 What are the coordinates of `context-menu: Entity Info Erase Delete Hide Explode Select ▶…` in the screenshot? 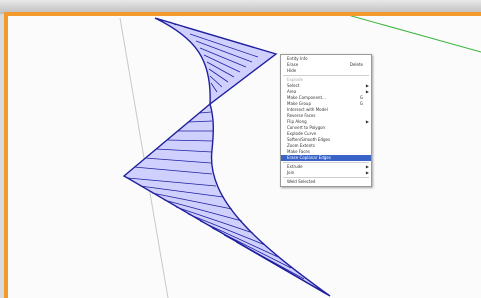 It's located at (326, 120).